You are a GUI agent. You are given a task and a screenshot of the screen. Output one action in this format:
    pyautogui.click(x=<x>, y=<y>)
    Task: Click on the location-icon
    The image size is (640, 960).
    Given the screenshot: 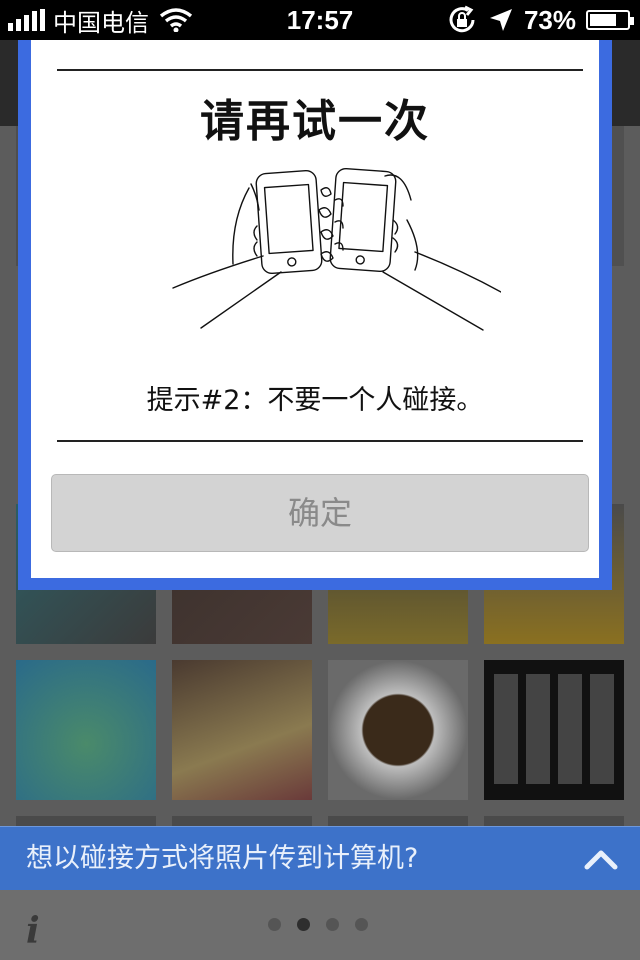 What is the action you would take?
    pyautogui.click(x=500, y=20)
    